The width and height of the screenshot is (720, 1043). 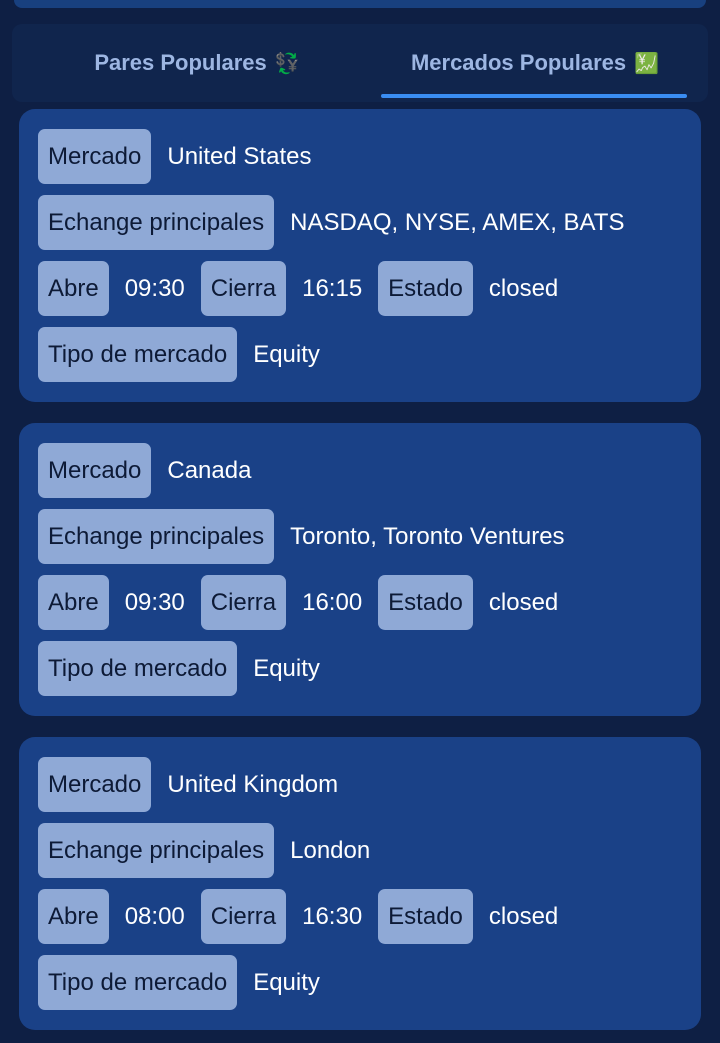 What do you see at coordinates (154, 916) in the screenshot?
I see `opens-value: 08:00` at bounding box center [154, 916].